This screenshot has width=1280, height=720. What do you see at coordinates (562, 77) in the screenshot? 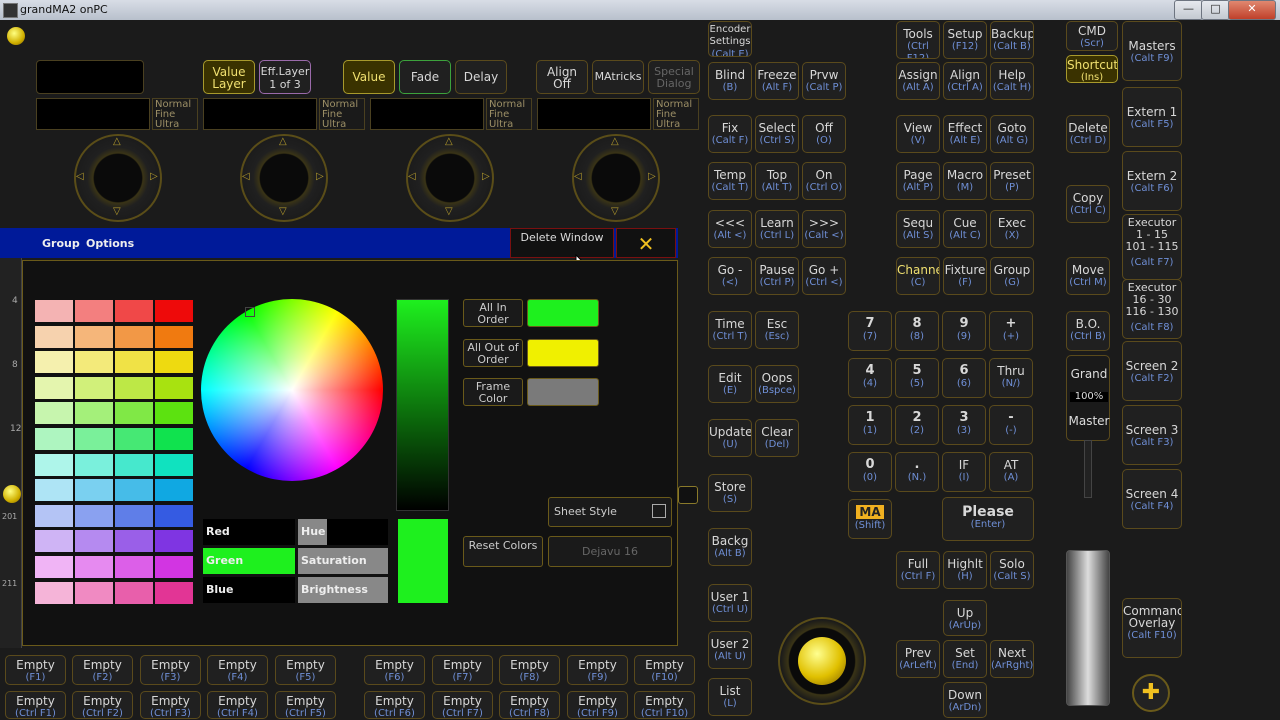
I see `align-off-button: Align Off` at bounding box center [562, 77].